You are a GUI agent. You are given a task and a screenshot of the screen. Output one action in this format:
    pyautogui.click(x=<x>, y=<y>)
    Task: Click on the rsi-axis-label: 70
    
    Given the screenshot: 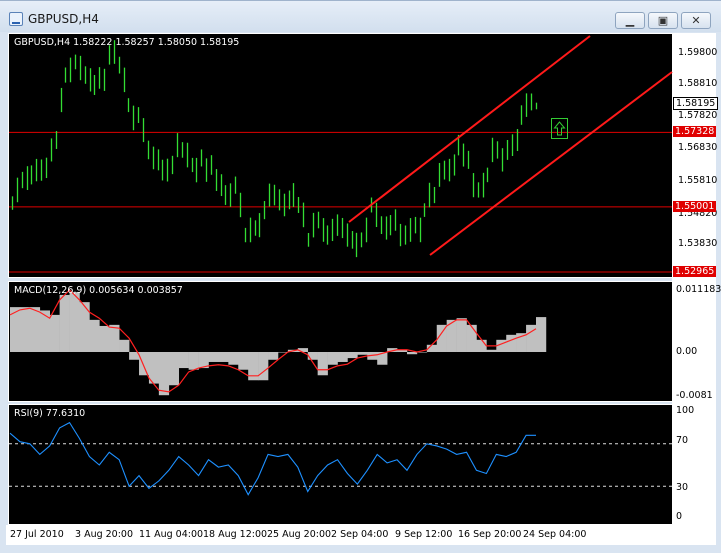 What is the action you would take?
    pyautogui.click(x=682, y=440)
    